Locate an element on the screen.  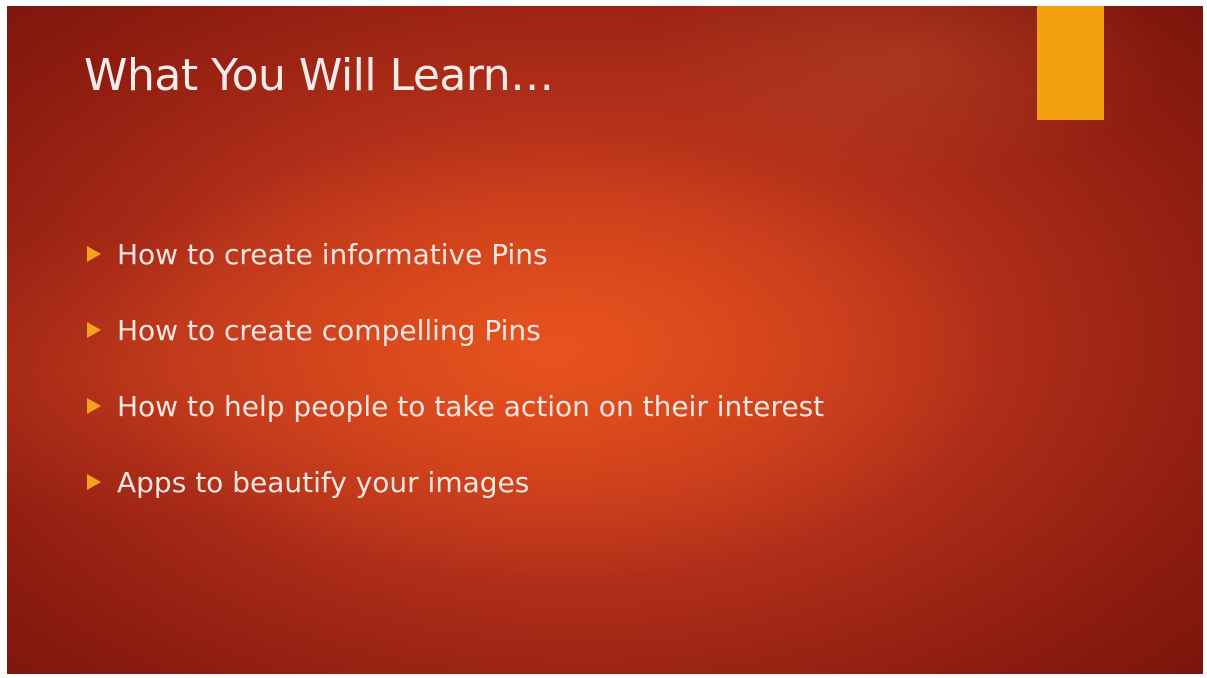
bullet-item: How to create informative Pins is located at coordinates (455, 254).